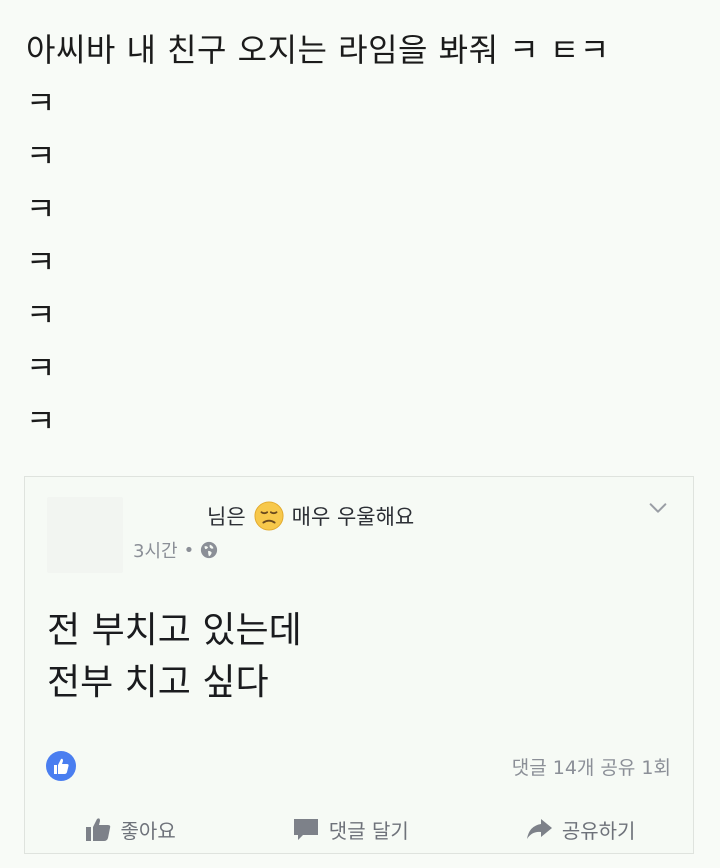  What do you see at coordinates (148, 830) in the screenshot?
I see `like-label: 좋아요` at bounding box center [148, 830].